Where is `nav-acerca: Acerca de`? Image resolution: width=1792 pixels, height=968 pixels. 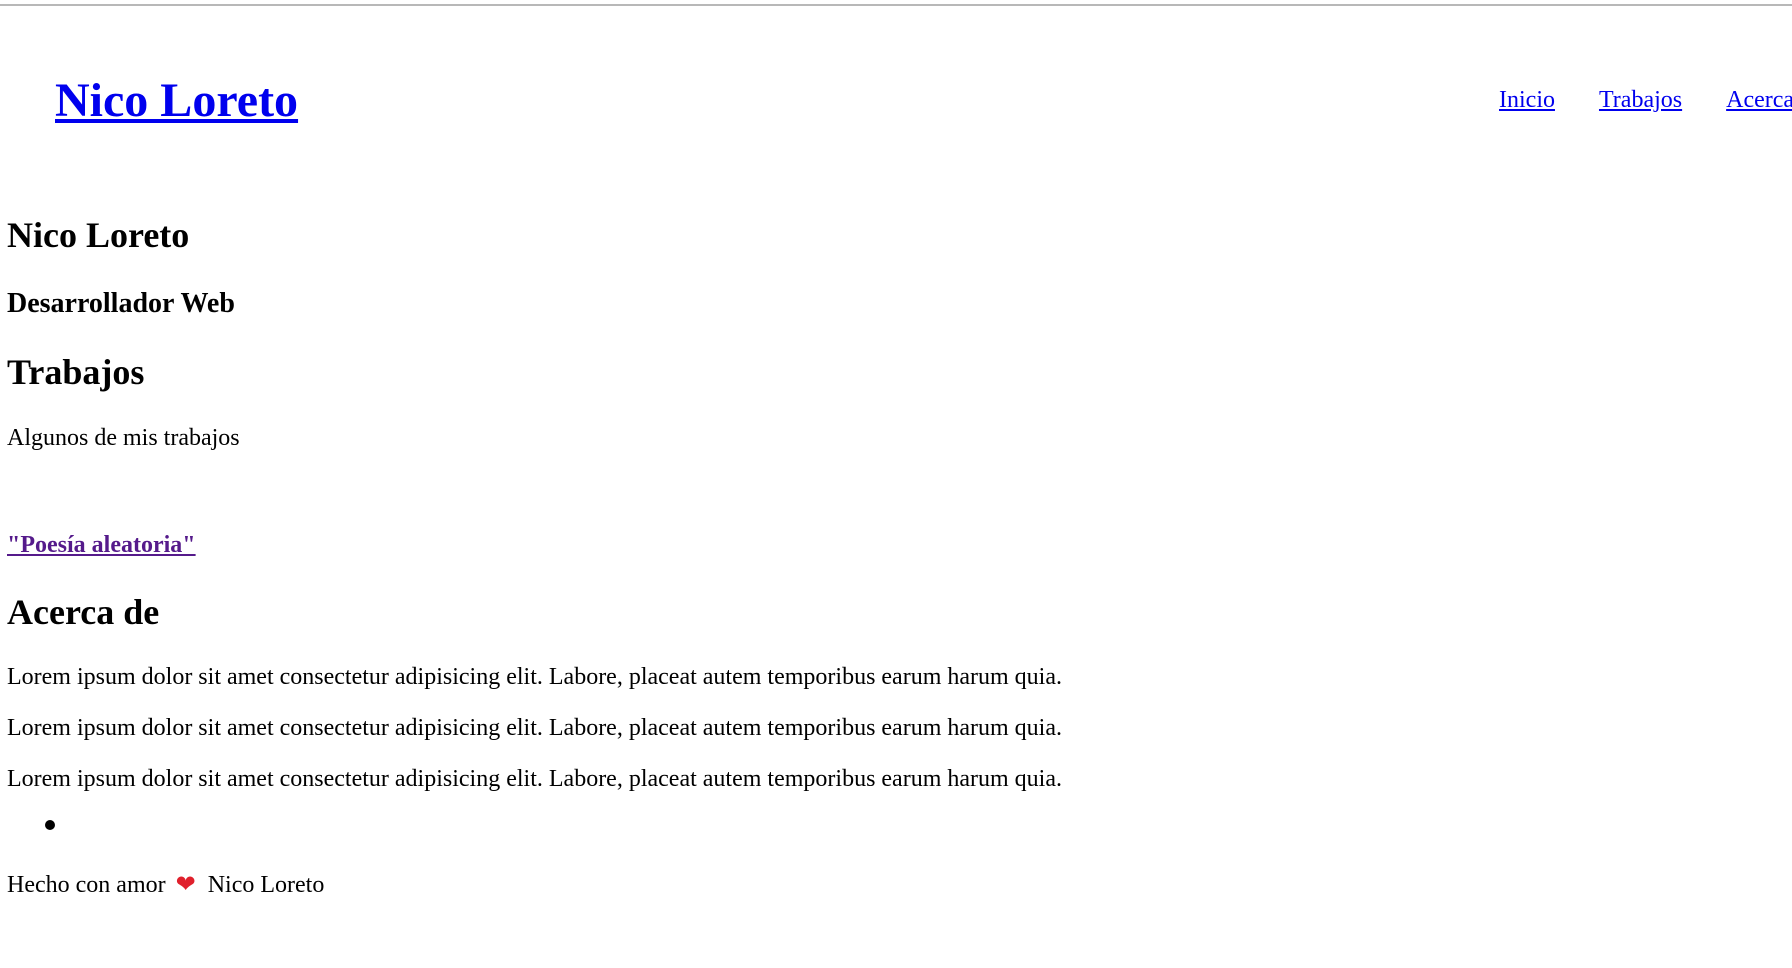 nav-acerca: Acerca de is located at coordinates (1759, 100).